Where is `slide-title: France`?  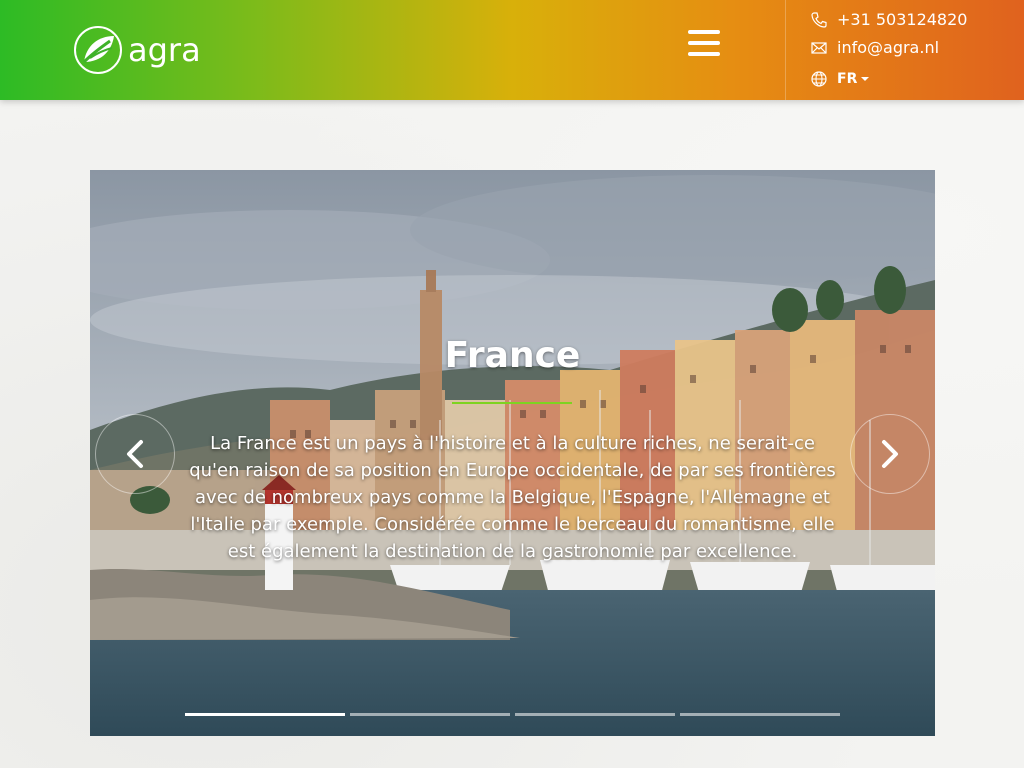 slide-title: France is located at coordinates (512, 355).